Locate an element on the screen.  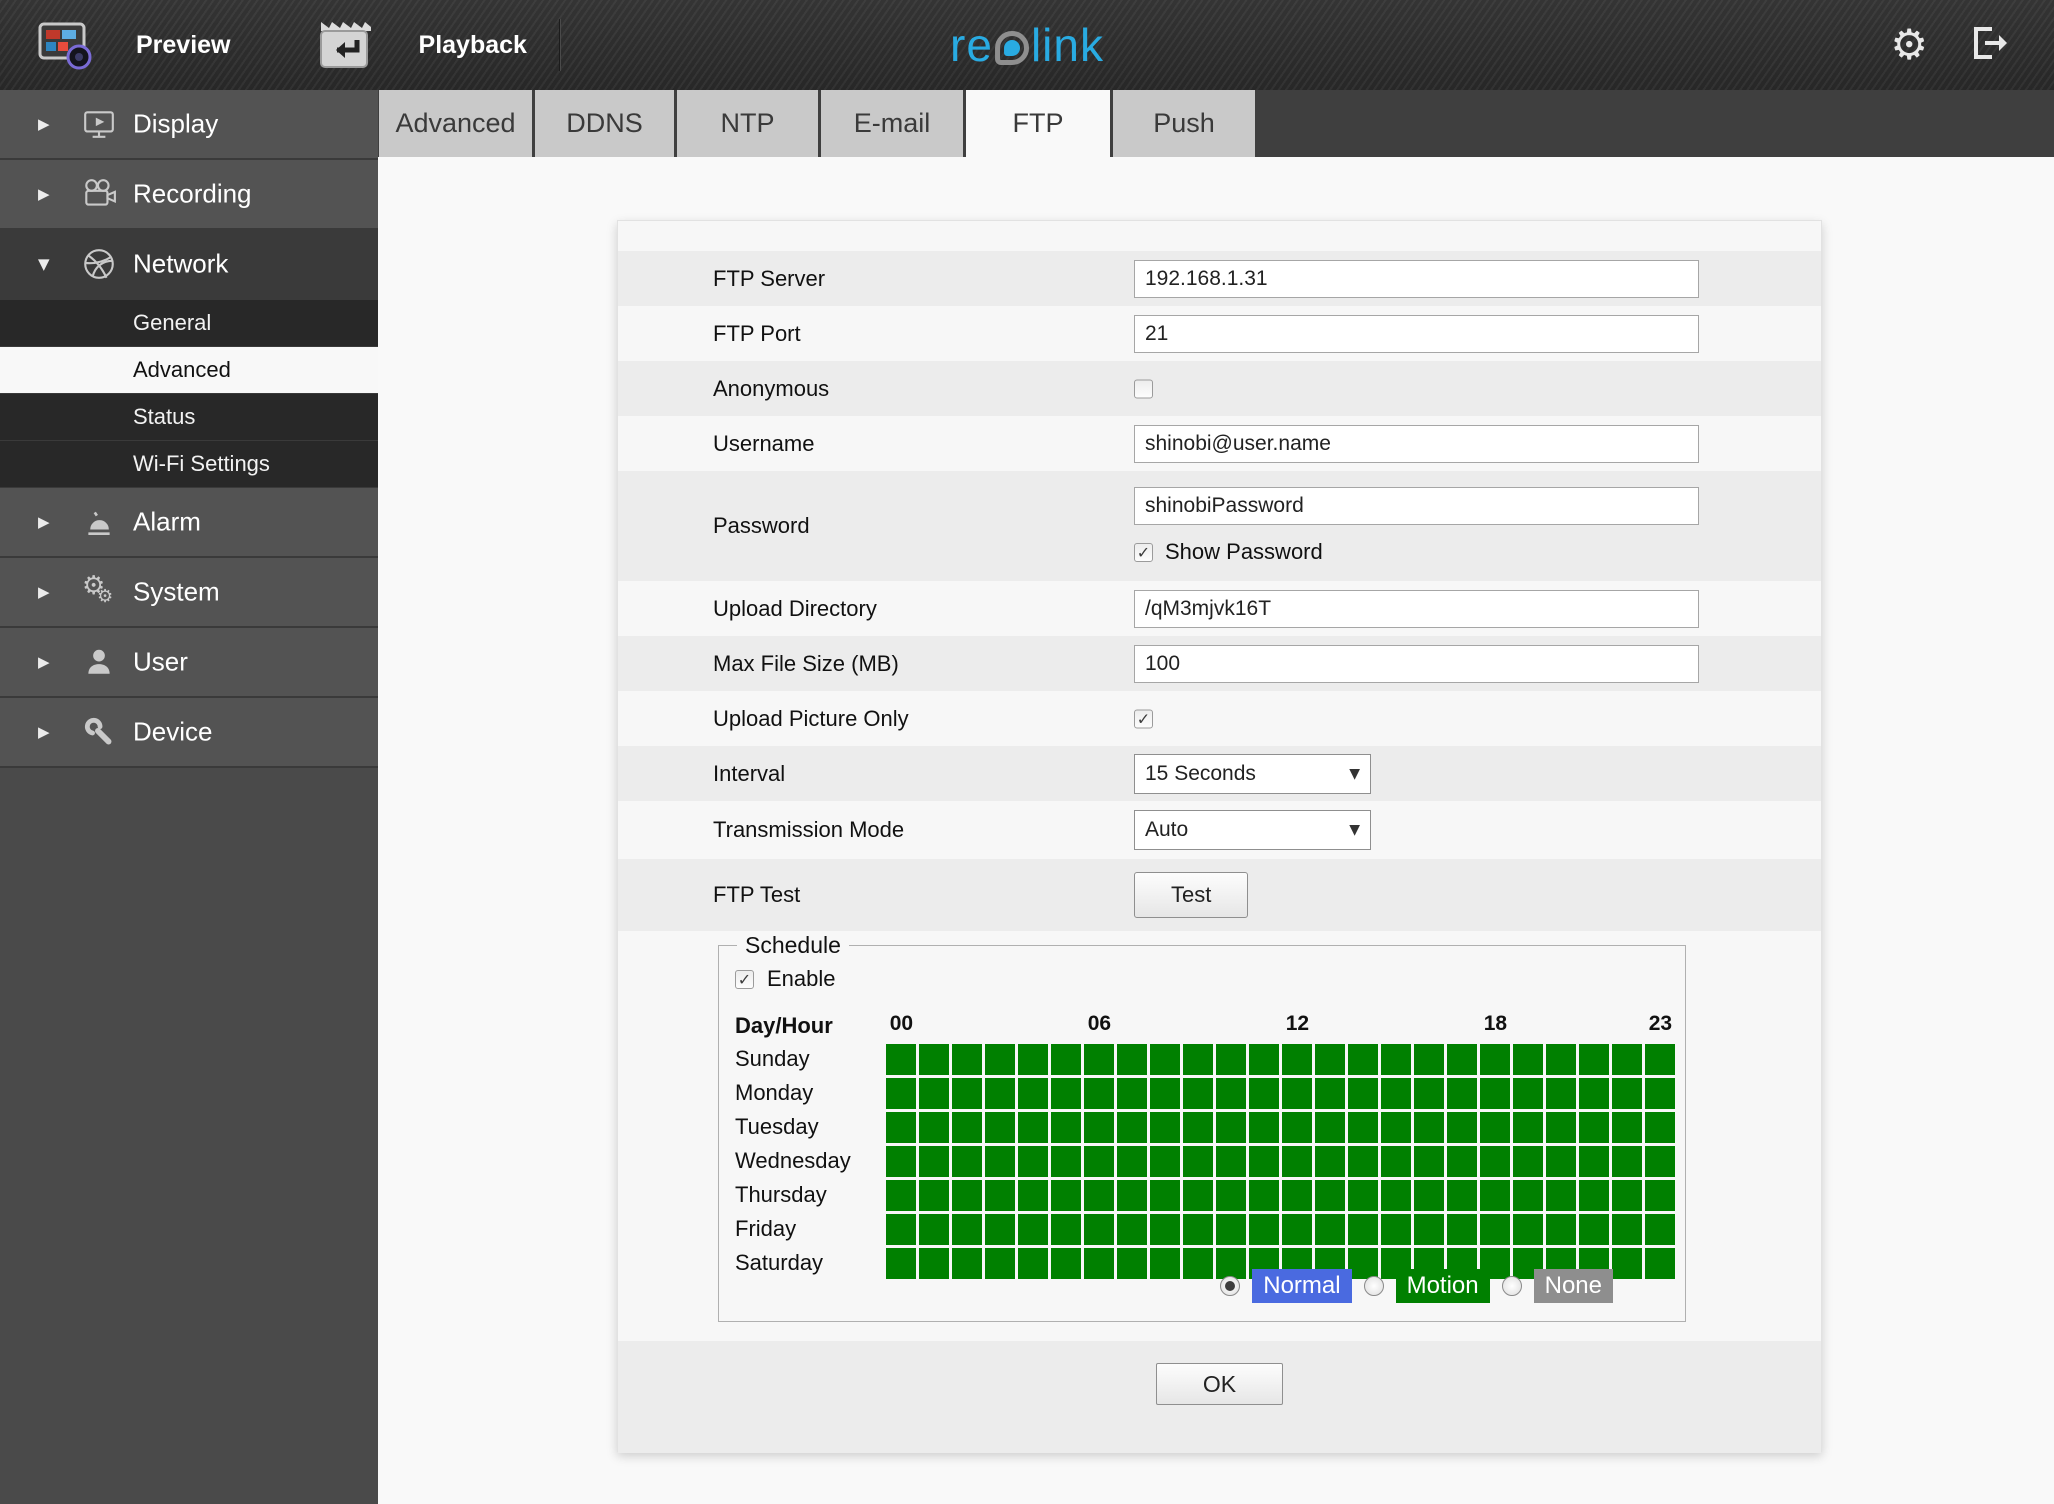
upload-directory-input is located at coordinates (1416, 608).